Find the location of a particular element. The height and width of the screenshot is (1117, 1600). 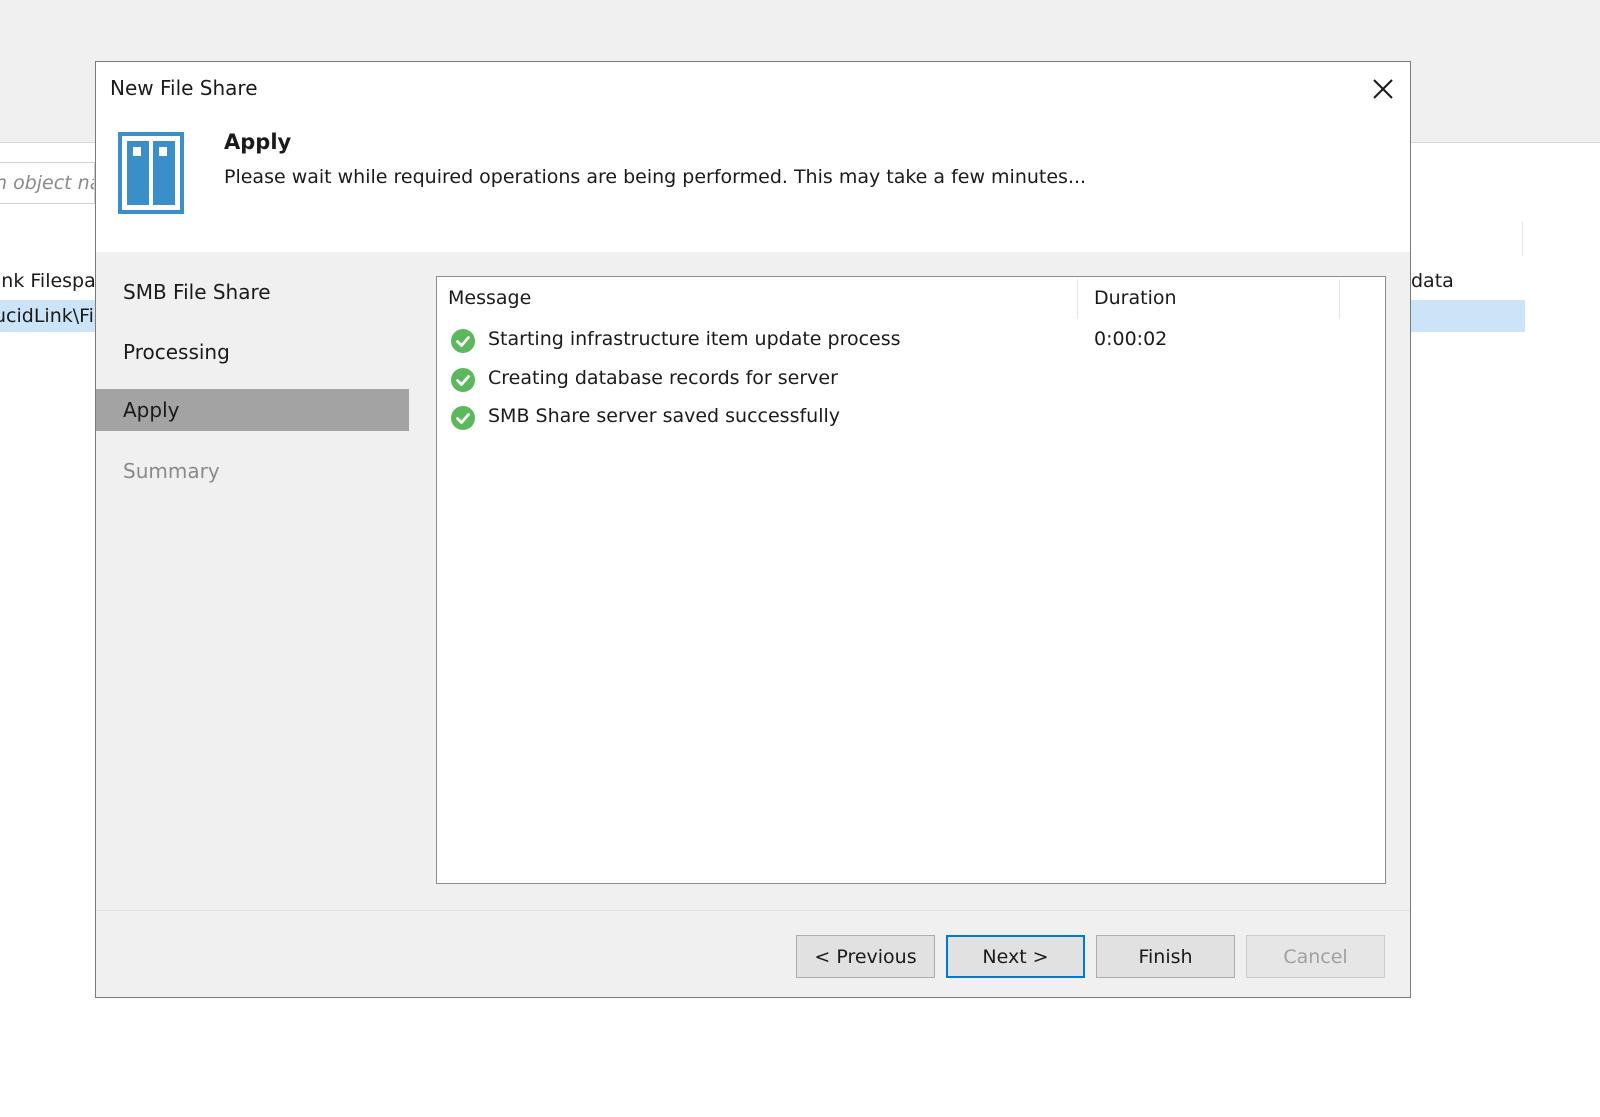

step-processing: Processing is located at coordinates (252, 352).